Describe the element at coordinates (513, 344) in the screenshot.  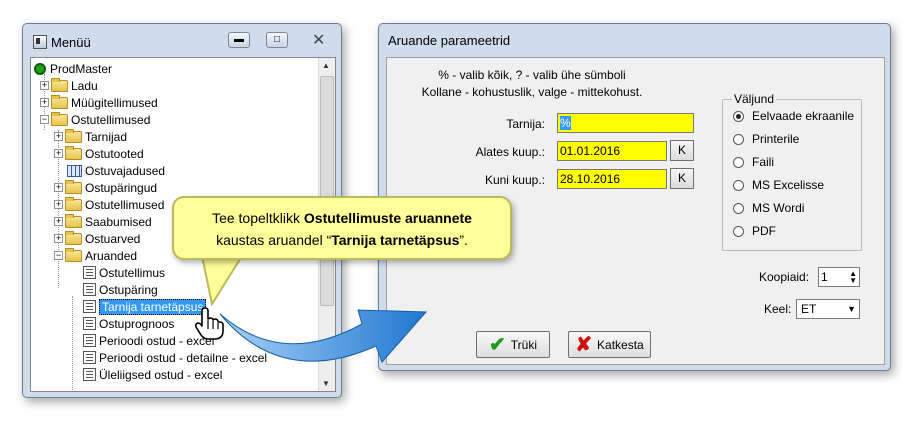
I see `print-button: ✔ Trüki` at that location.